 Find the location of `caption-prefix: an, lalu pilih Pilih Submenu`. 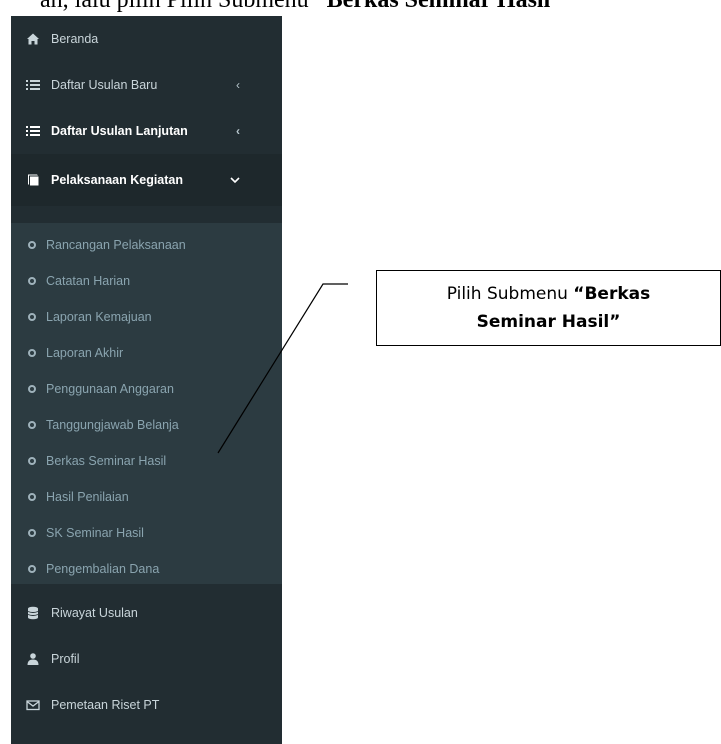

caption-prefix: an, lalu pilih Pilih Submenu is located at coordinates (174, 6).